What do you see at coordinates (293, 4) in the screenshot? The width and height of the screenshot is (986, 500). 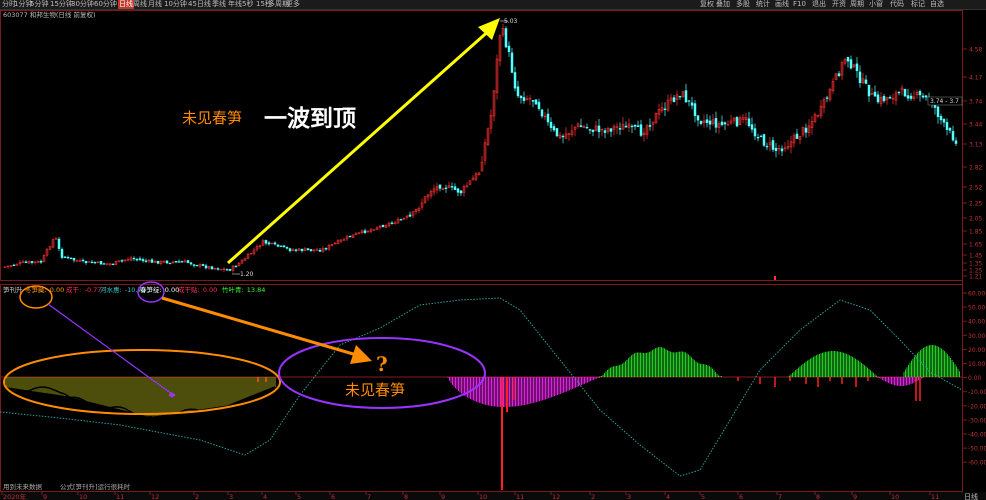 I see `toolbar-item: 更多` at bounding box center [293, 4].